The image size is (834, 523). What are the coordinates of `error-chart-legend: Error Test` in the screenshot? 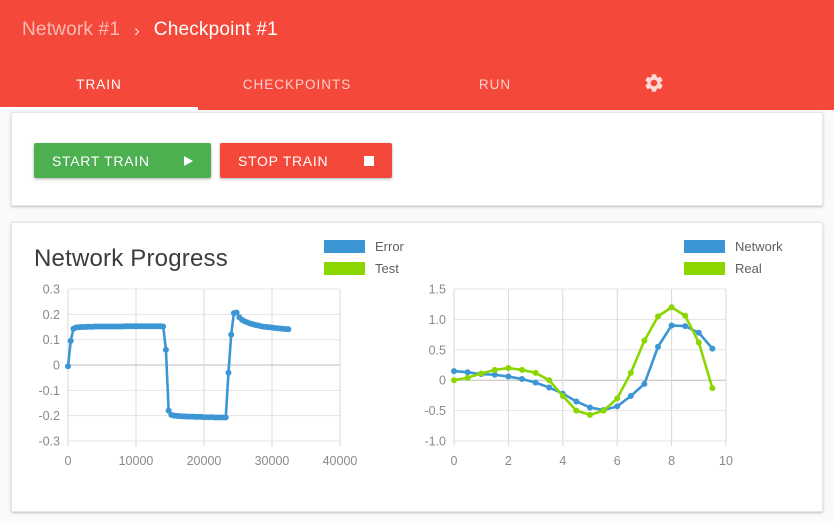 It's located at (364, 257).